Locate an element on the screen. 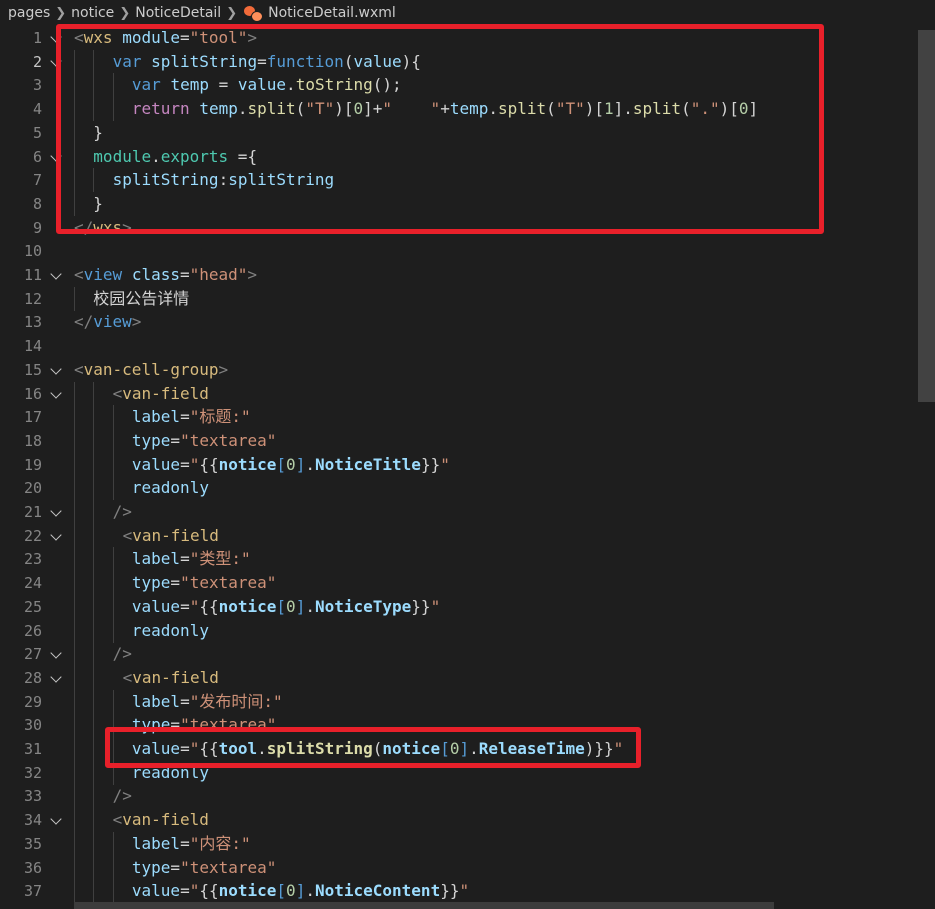 The height and width of the screenshot is (909, 935). code-token: van-cell-group is located at coordinates (151, 369).